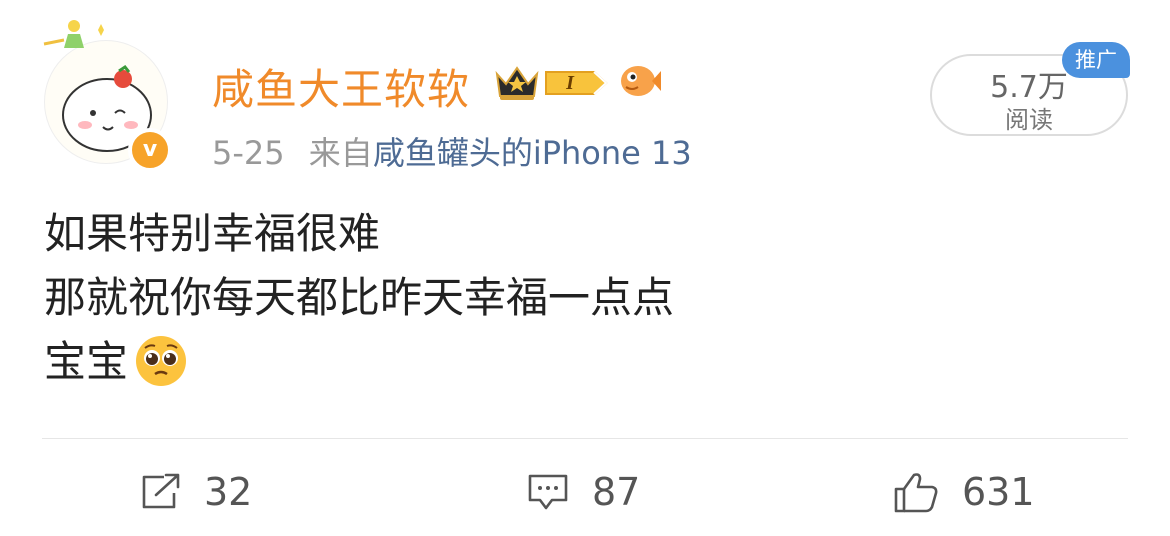  Describe the element at coordinates (1096, 60) in the screenshot. I see `promo-tag: 推广` at that location.